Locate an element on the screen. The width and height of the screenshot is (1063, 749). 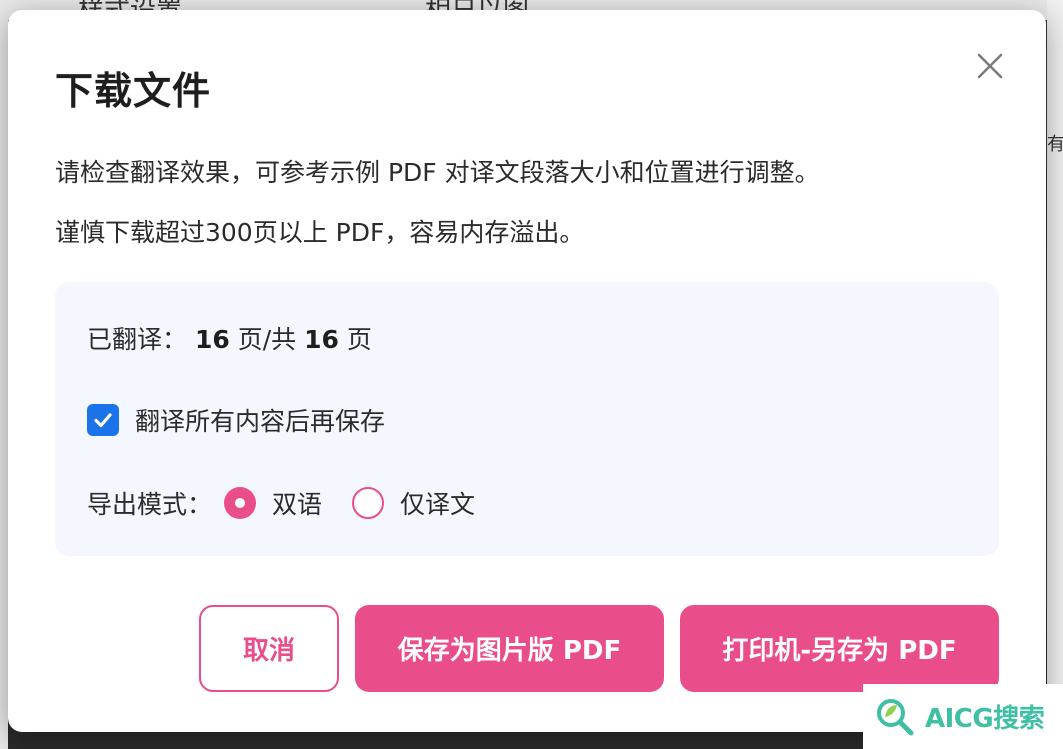
export-mode-bilingual: 双语 is located at coordinates (273, 503).